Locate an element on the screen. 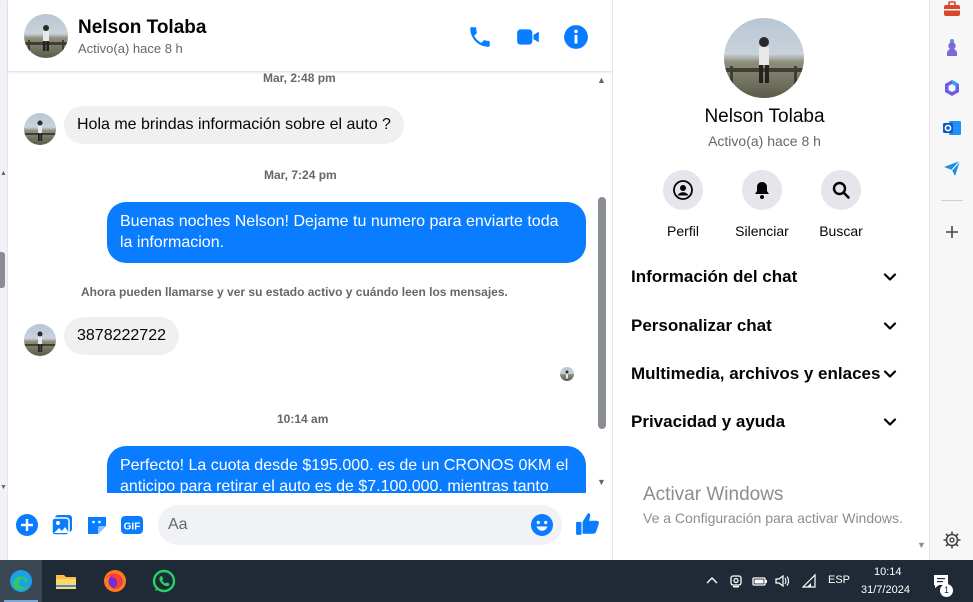  language-indicator: ESP is located at coordinates (839, 580).